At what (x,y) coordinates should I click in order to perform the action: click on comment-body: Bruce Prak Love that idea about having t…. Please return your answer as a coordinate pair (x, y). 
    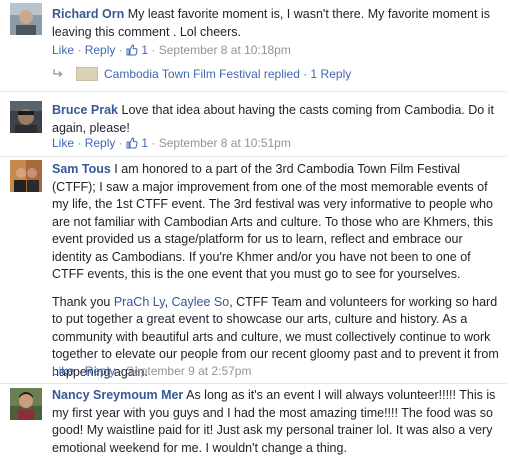
    Looking at the image, I should click on (276, 119).